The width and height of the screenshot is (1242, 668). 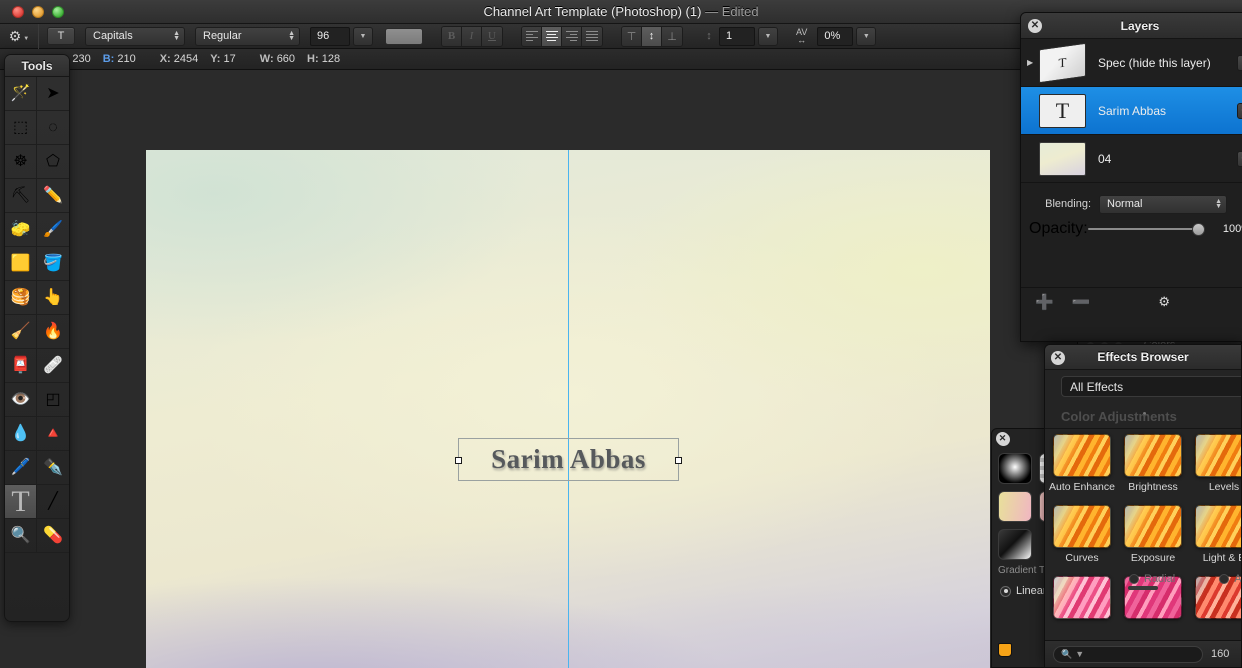 I want to click on layer-row: 04✔, so click(x=1131, y=159).